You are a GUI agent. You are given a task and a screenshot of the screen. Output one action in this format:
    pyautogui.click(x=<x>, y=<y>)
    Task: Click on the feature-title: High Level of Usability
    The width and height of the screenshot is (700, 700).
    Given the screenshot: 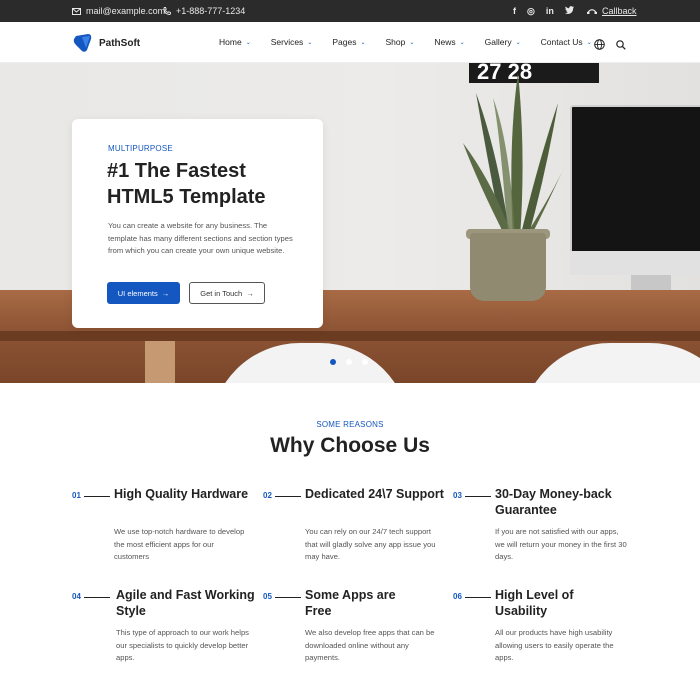 What is the action you would take?
    pyautogui.click(x=534, y=603)
    